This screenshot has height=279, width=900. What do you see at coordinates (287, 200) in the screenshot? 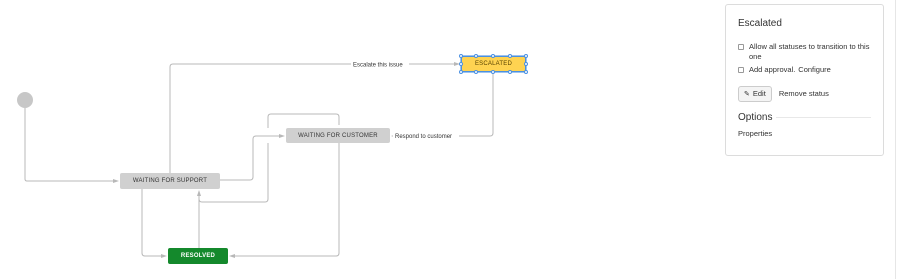
I see `connector-customer-to-resolved` at bounding box center [287, 200].